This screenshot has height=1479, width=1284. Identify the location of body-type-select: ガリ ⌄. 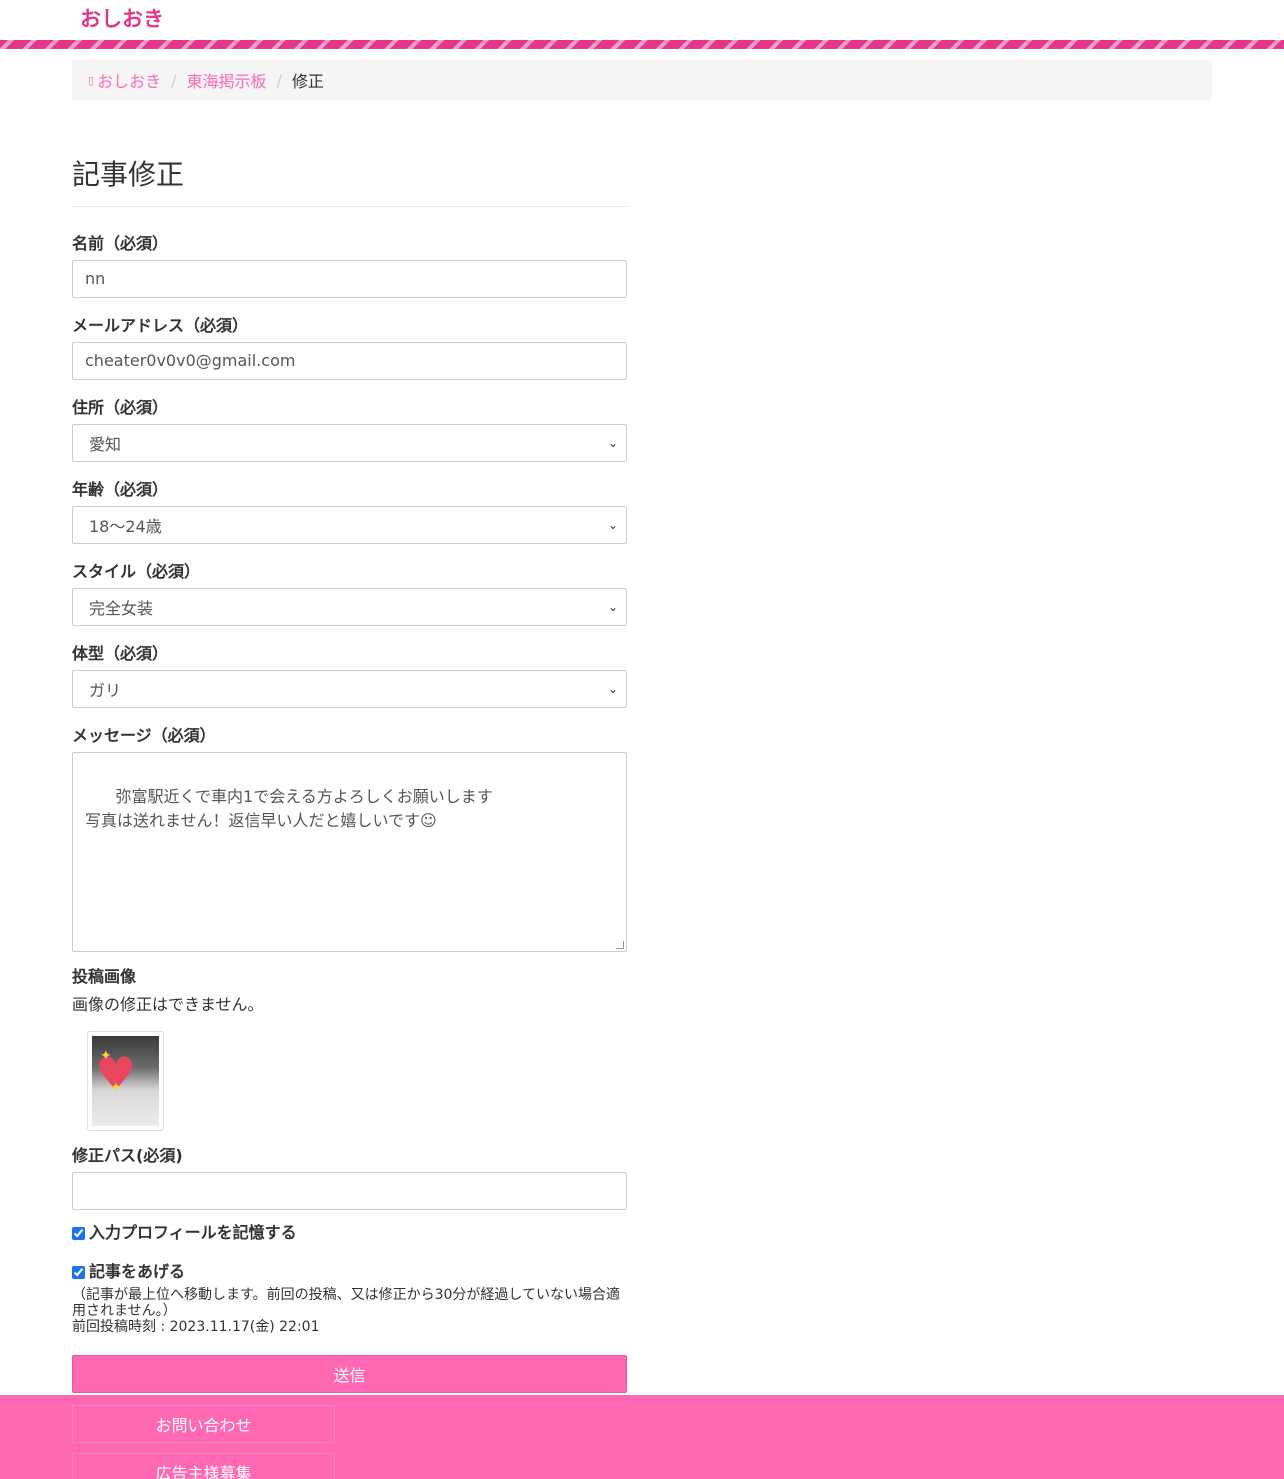
(349, 689).